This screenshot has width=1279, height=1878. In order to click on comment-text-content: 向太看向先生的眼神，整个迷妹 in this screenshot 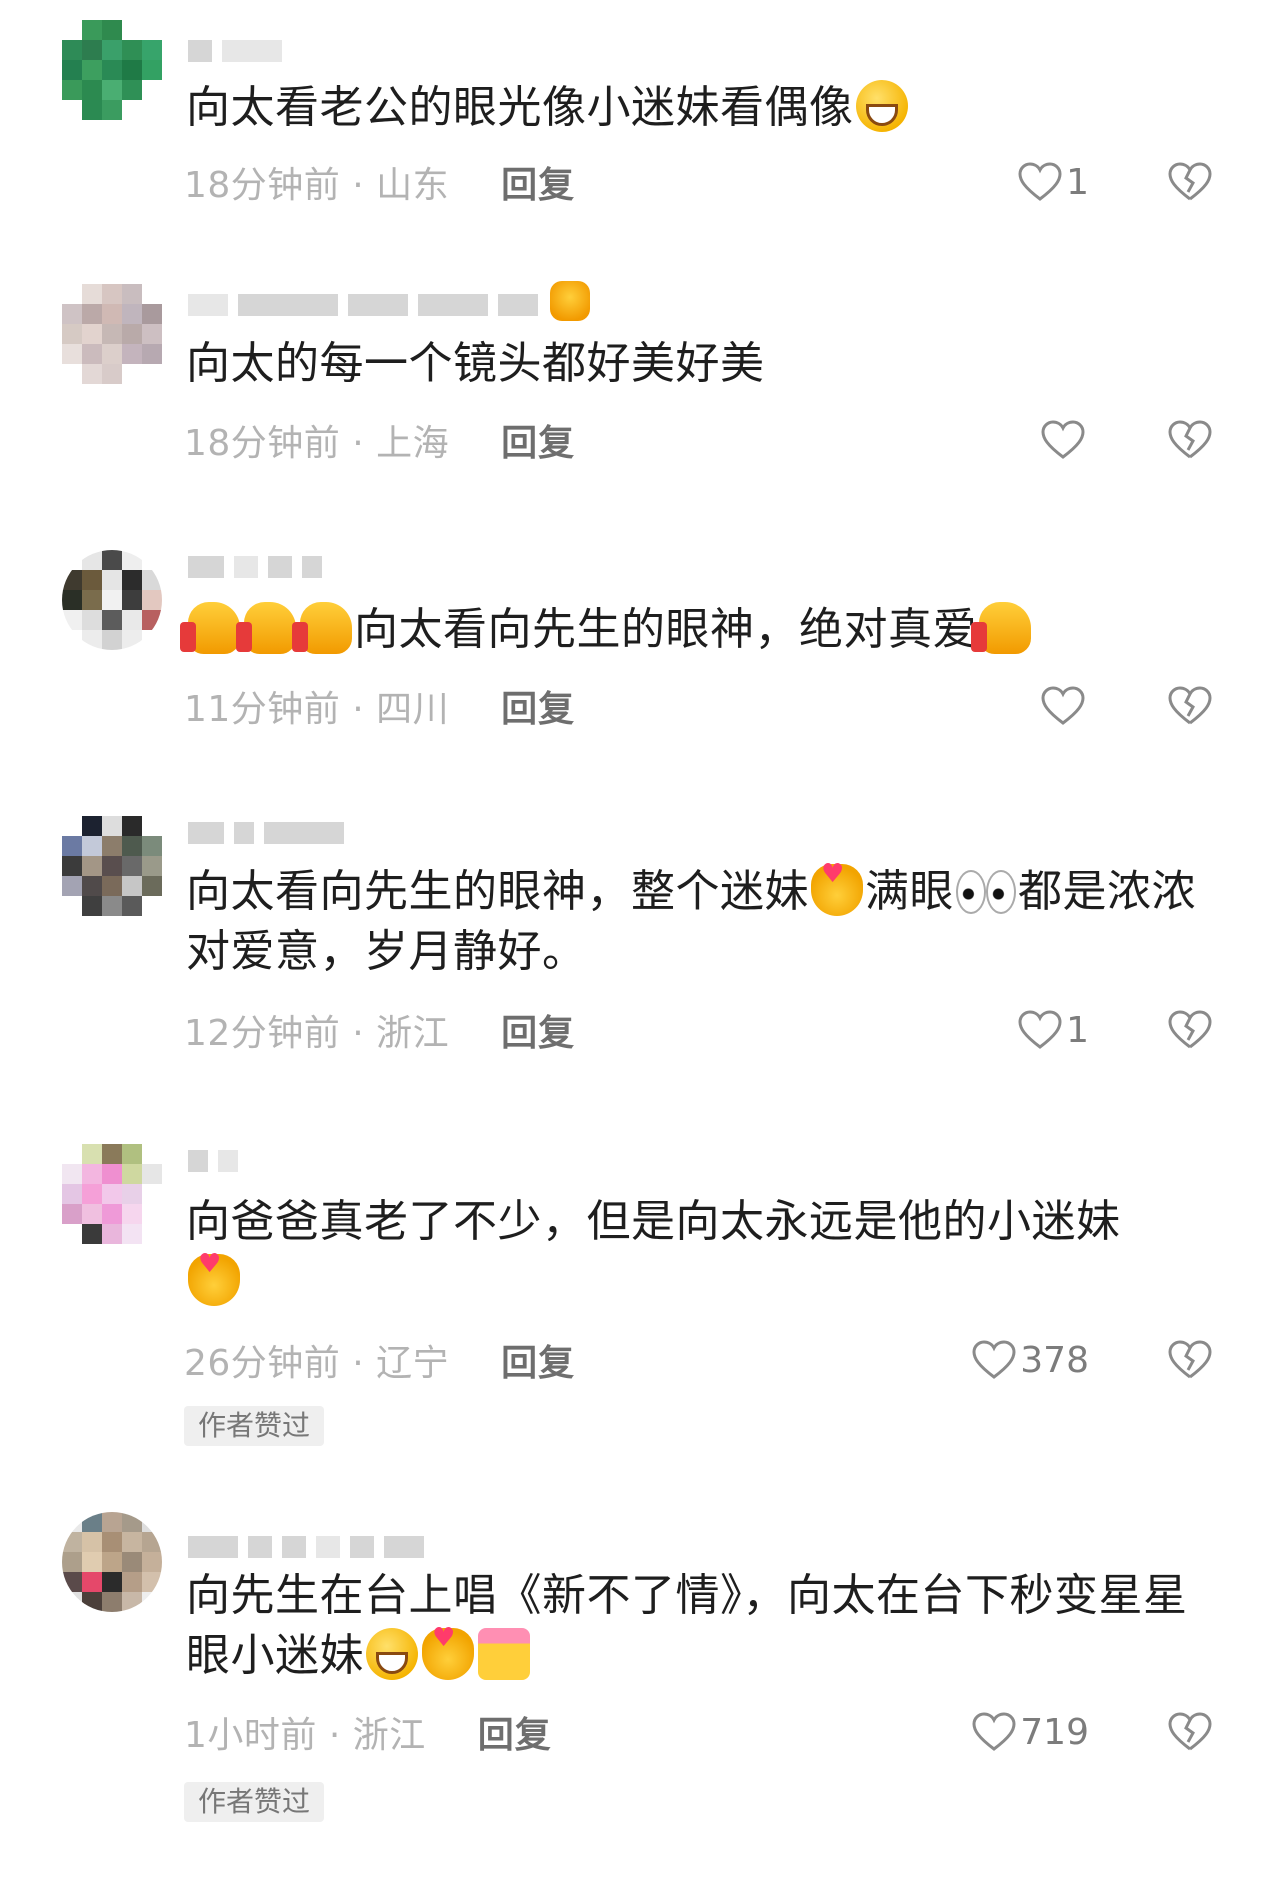, I will do `click(497, 891)`.